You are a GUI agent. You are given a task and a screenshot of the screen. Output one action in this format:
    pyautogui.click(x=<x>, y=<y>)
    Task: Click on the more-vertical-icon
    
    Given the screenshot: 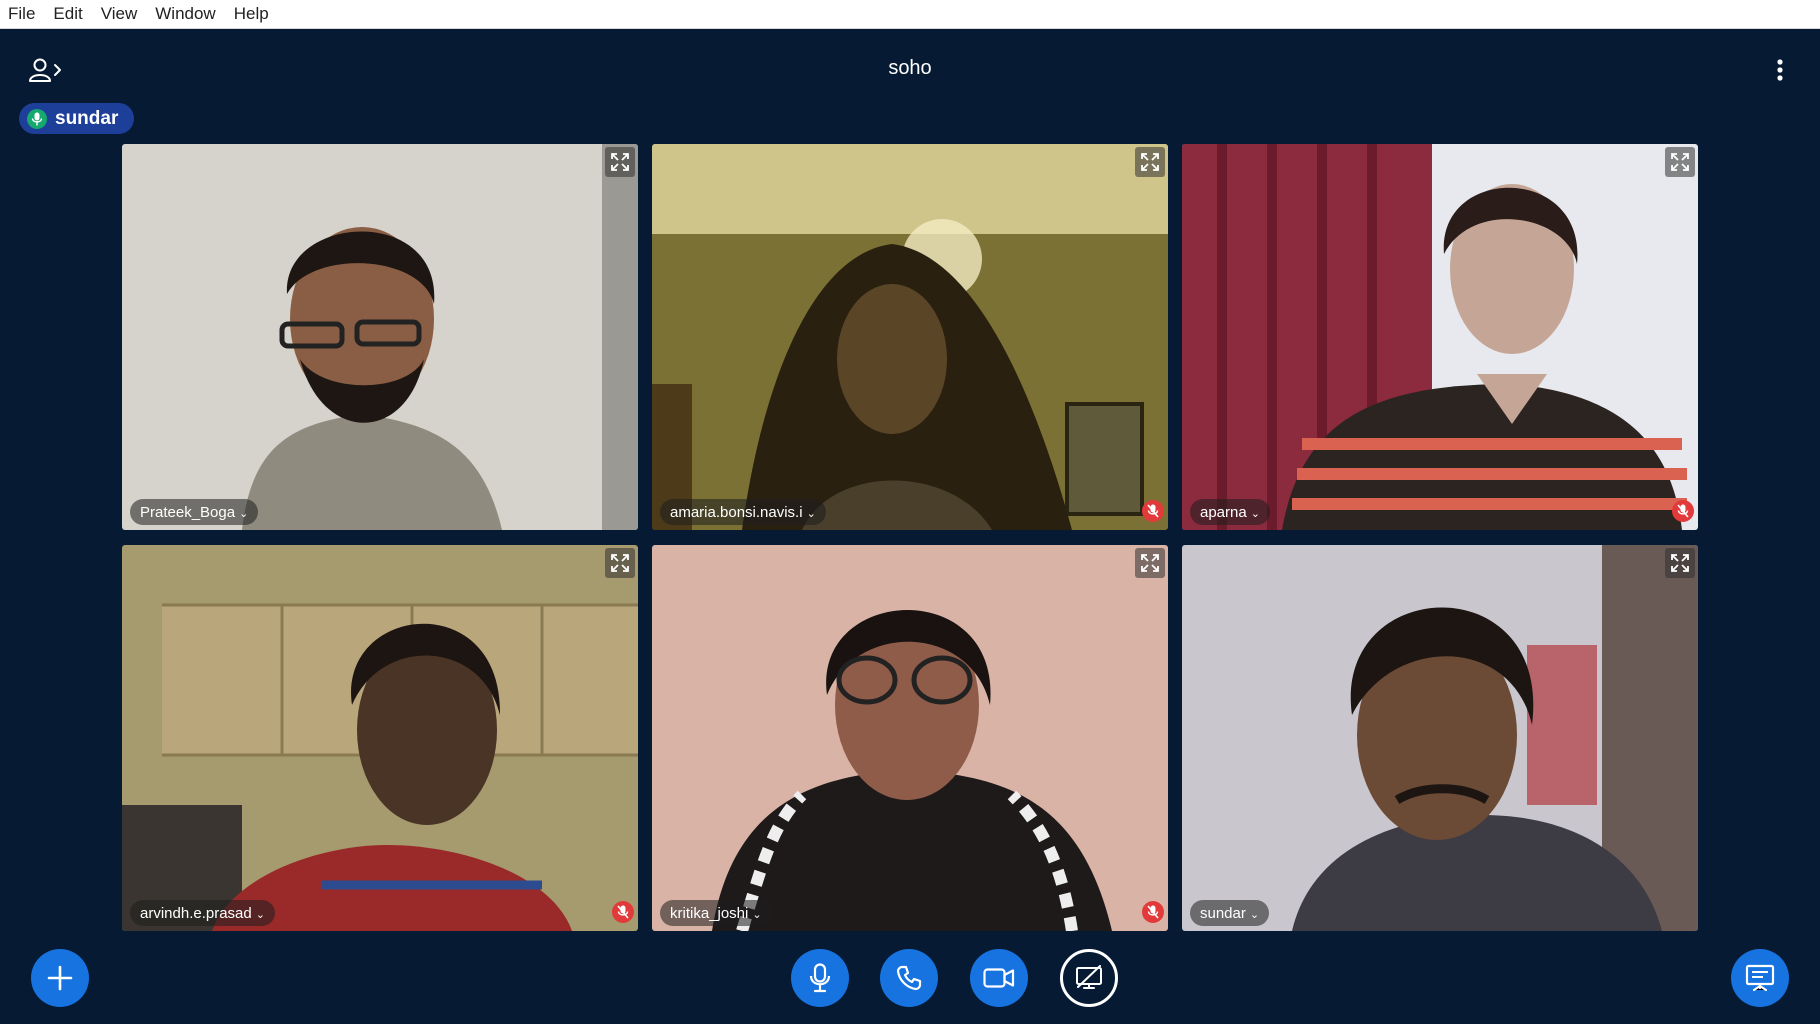 What is the action you would take?
    pyautogui.click(x=1780, y=70)
    